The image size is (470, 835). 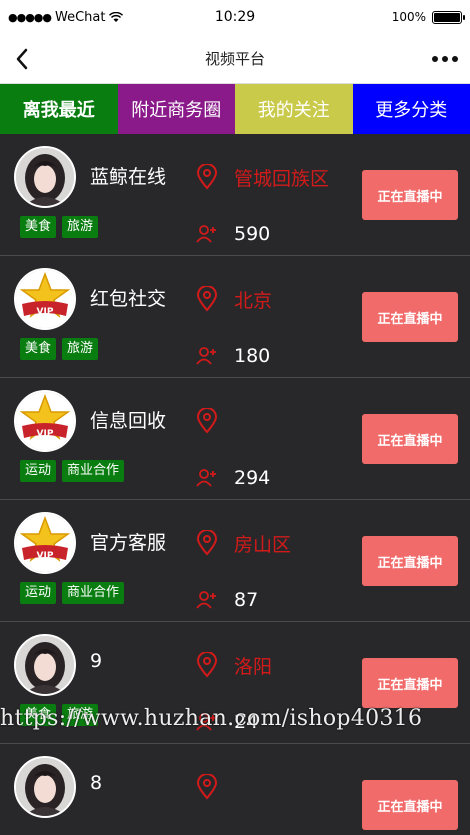 I want to click on list-item: 蓝鲸在线美食 旅游 管城回族区 590 正在直播中, so click(x=235, y=195).